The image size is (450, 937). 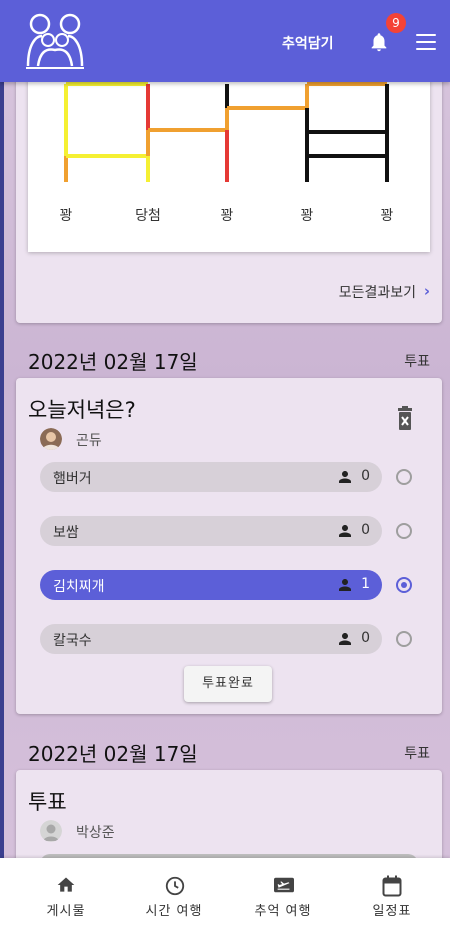 What do you see at coordinates (225, 41) in the screenshot?
I see `app-header: 추억담기 9` at bounding box center [225, 41].